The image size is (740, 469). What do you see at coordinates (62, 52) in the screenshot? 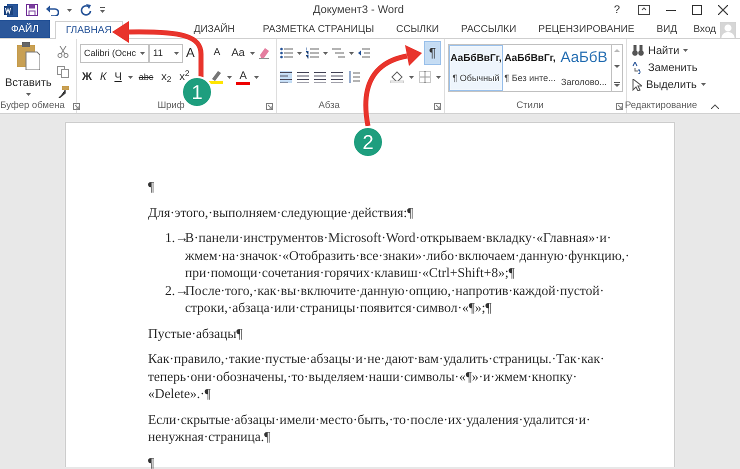
I see `scissors-icon` at bounding box center [62, 52].